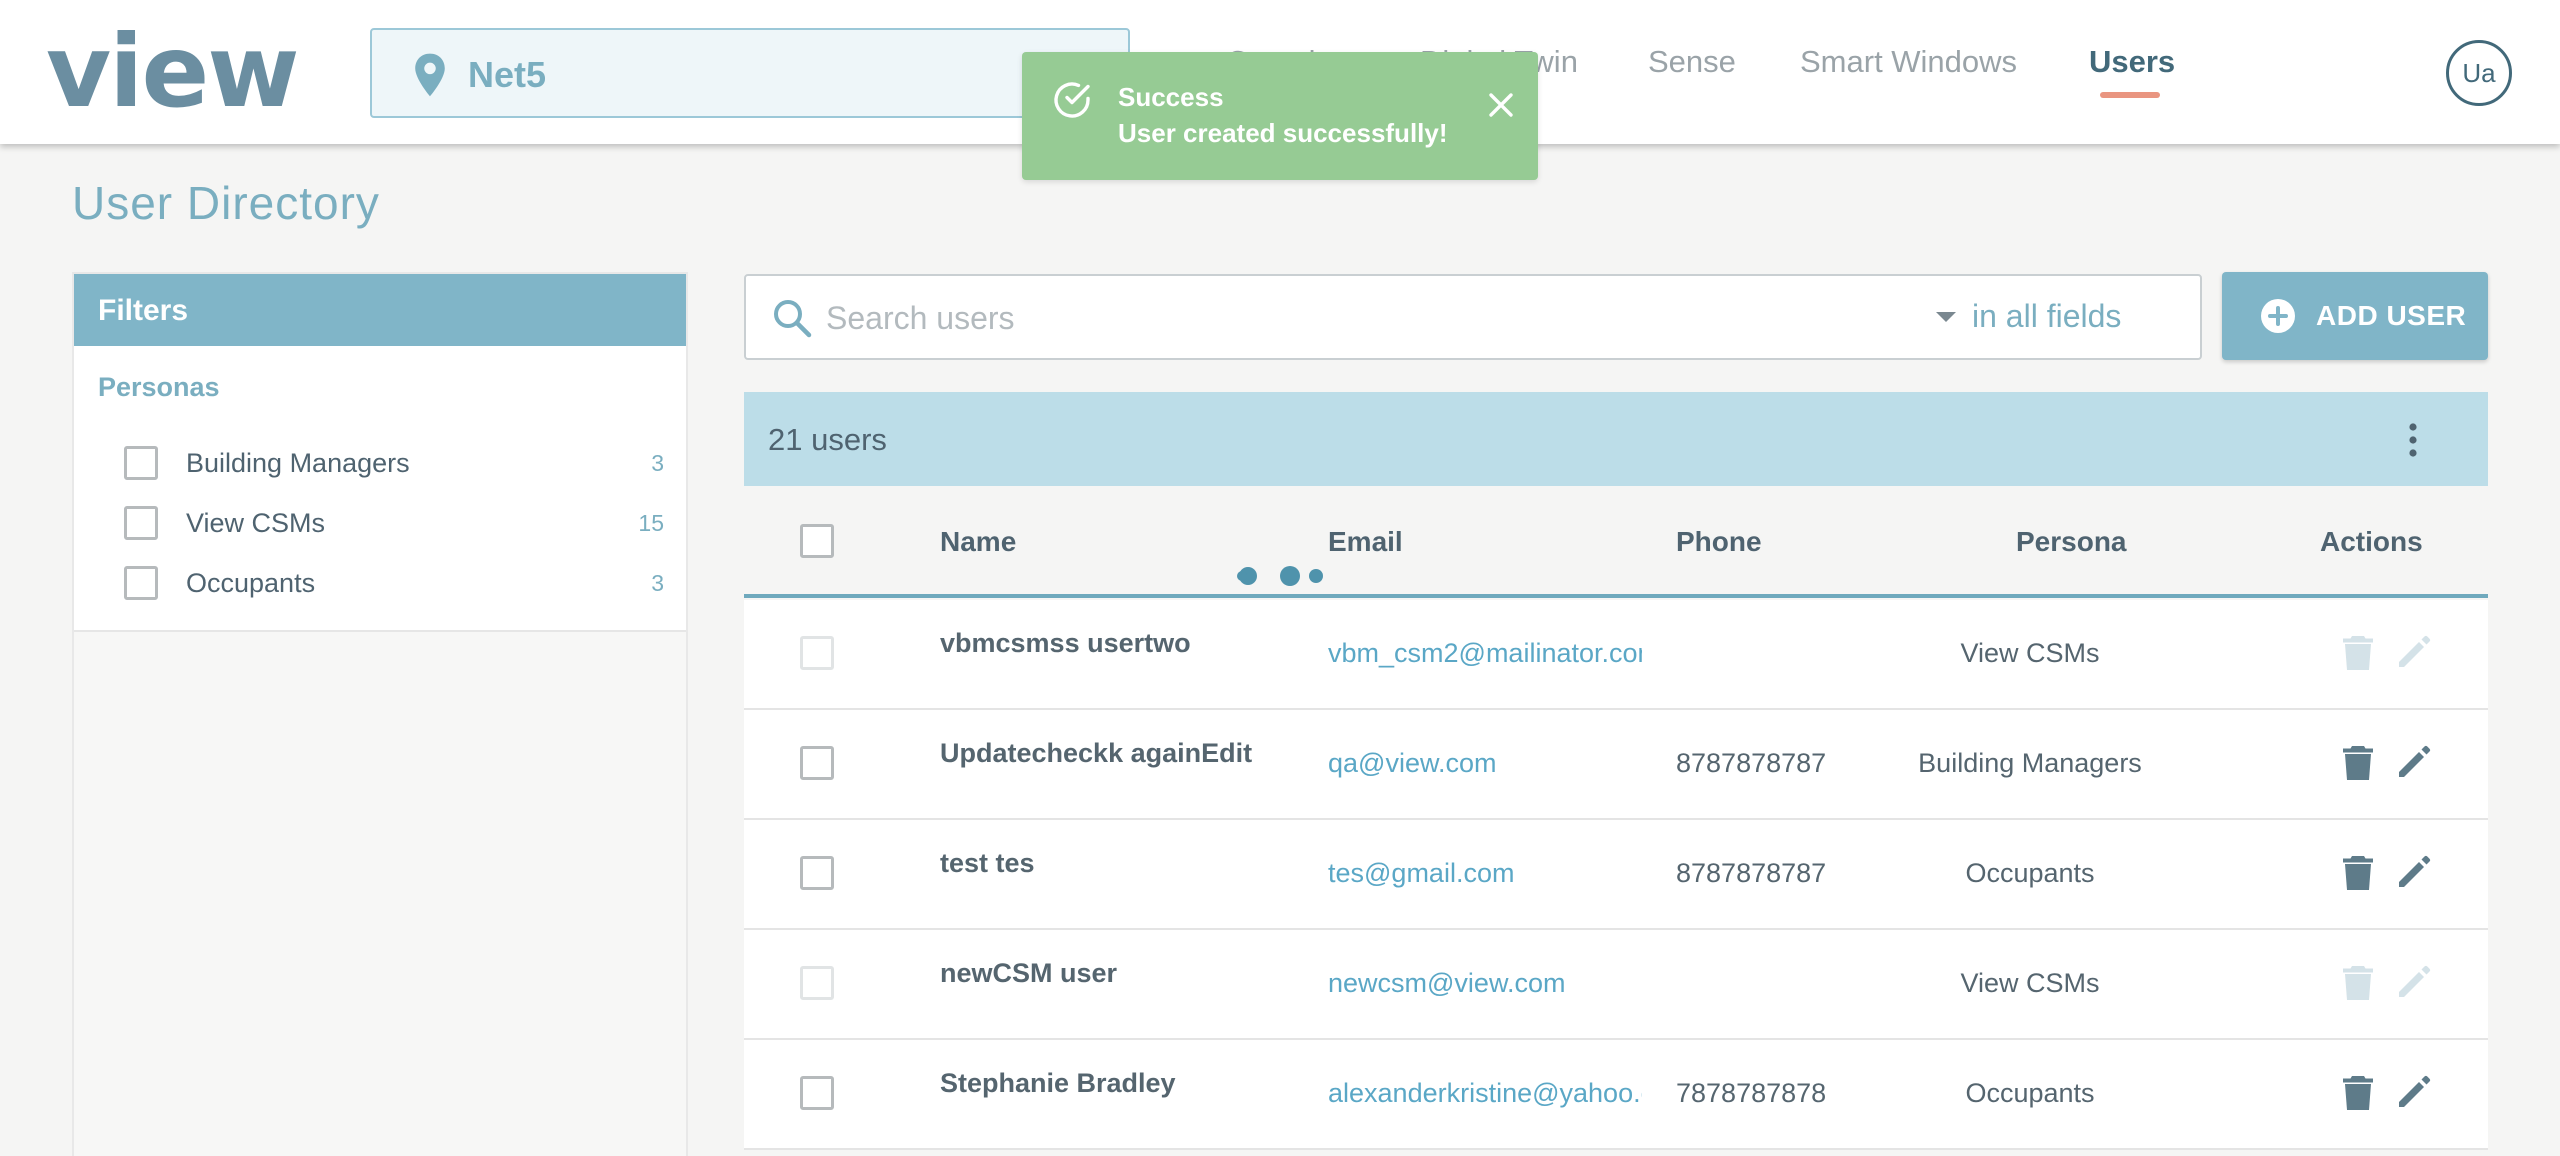 The height and width of the screenshot is (1156, 2560). I want to click on table-row: test tes tes@gmail.com 8787878787 Occupants, so click(1616, 875).